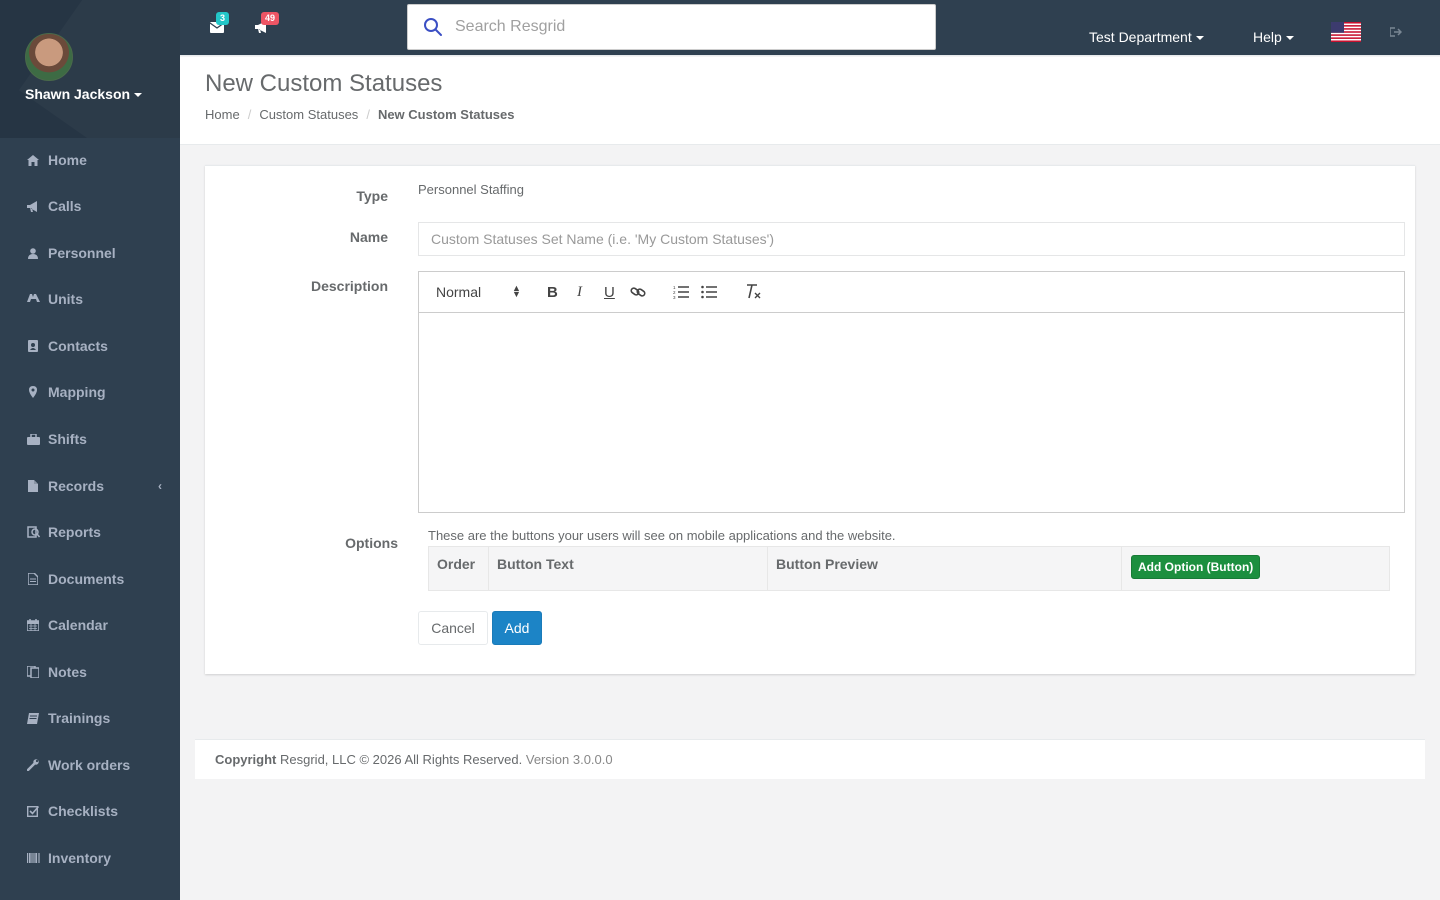  Describe the element at coordinates (371, 543) in the screenshot. I see `options-label: Options` at that location.